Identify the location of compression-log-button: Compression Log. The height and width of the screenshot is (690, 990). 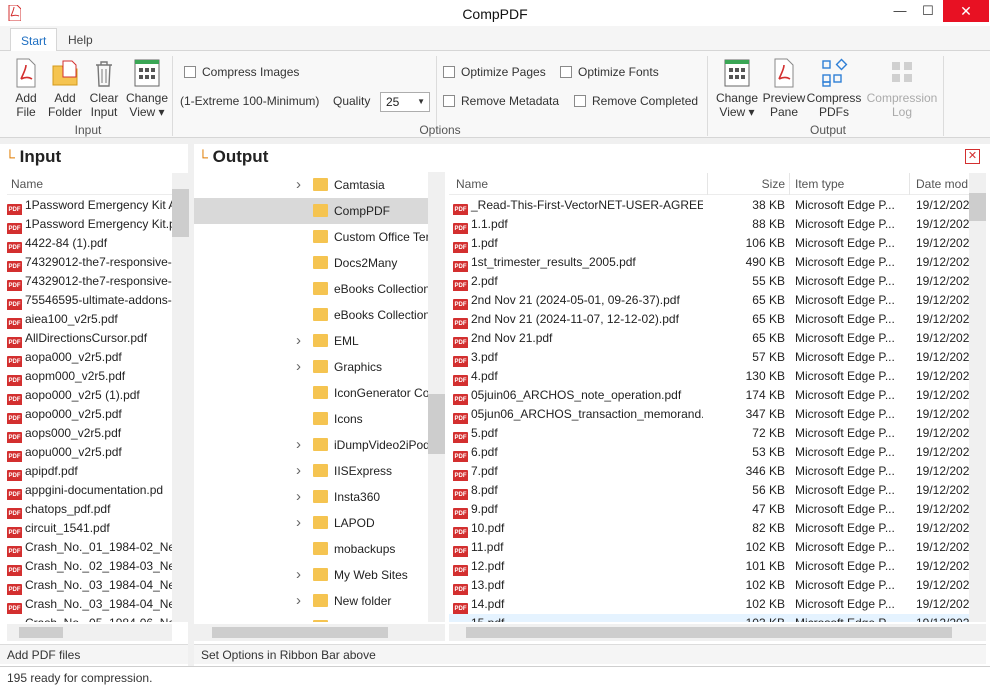
(902, 87).